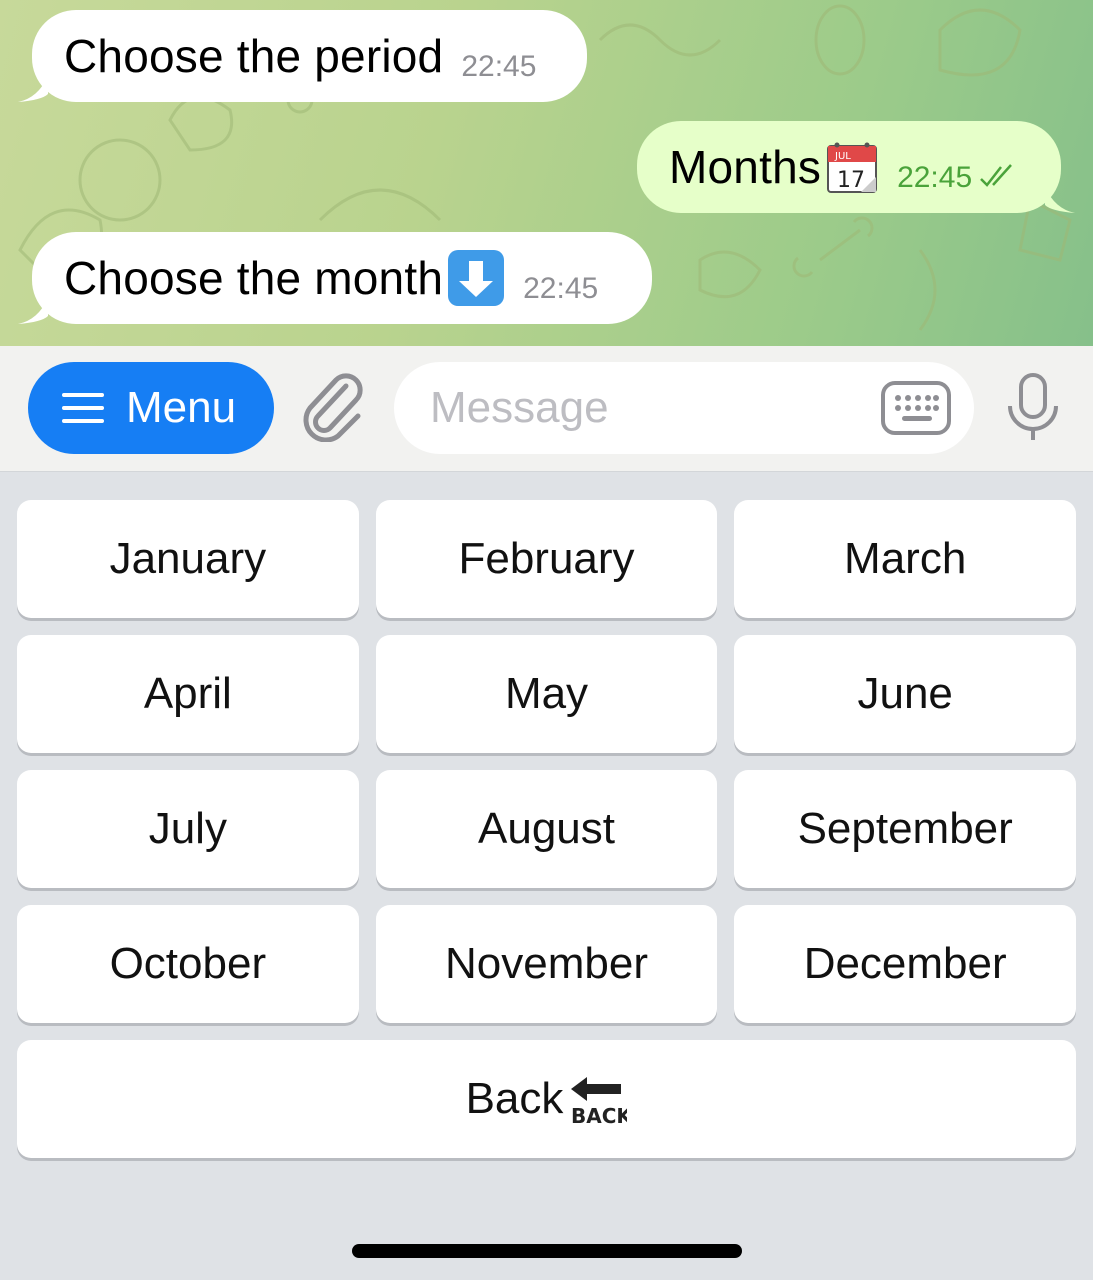 This screenshot has height=1280, width=1093. I want to click on menu-label: Menu, so click(181, 407).